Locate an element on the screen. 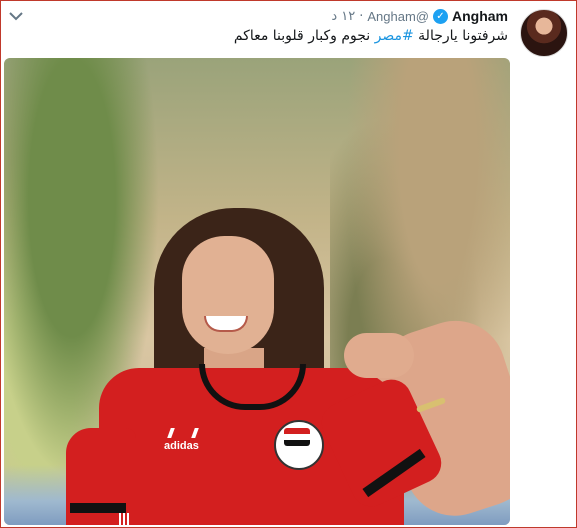  timestamp-number: ١٢ is located at coordinates (348, 16).